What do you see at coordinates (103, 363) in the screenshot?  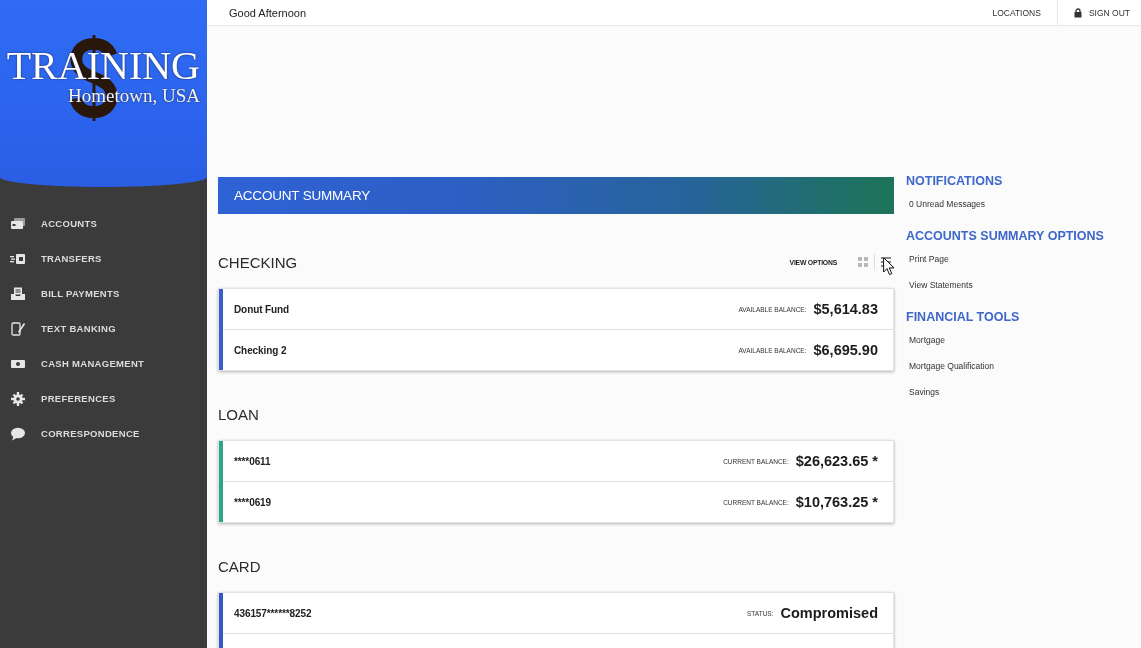 I see `sidebar-item: CASH MANAGEMENT` at bounding box center [103, 363].